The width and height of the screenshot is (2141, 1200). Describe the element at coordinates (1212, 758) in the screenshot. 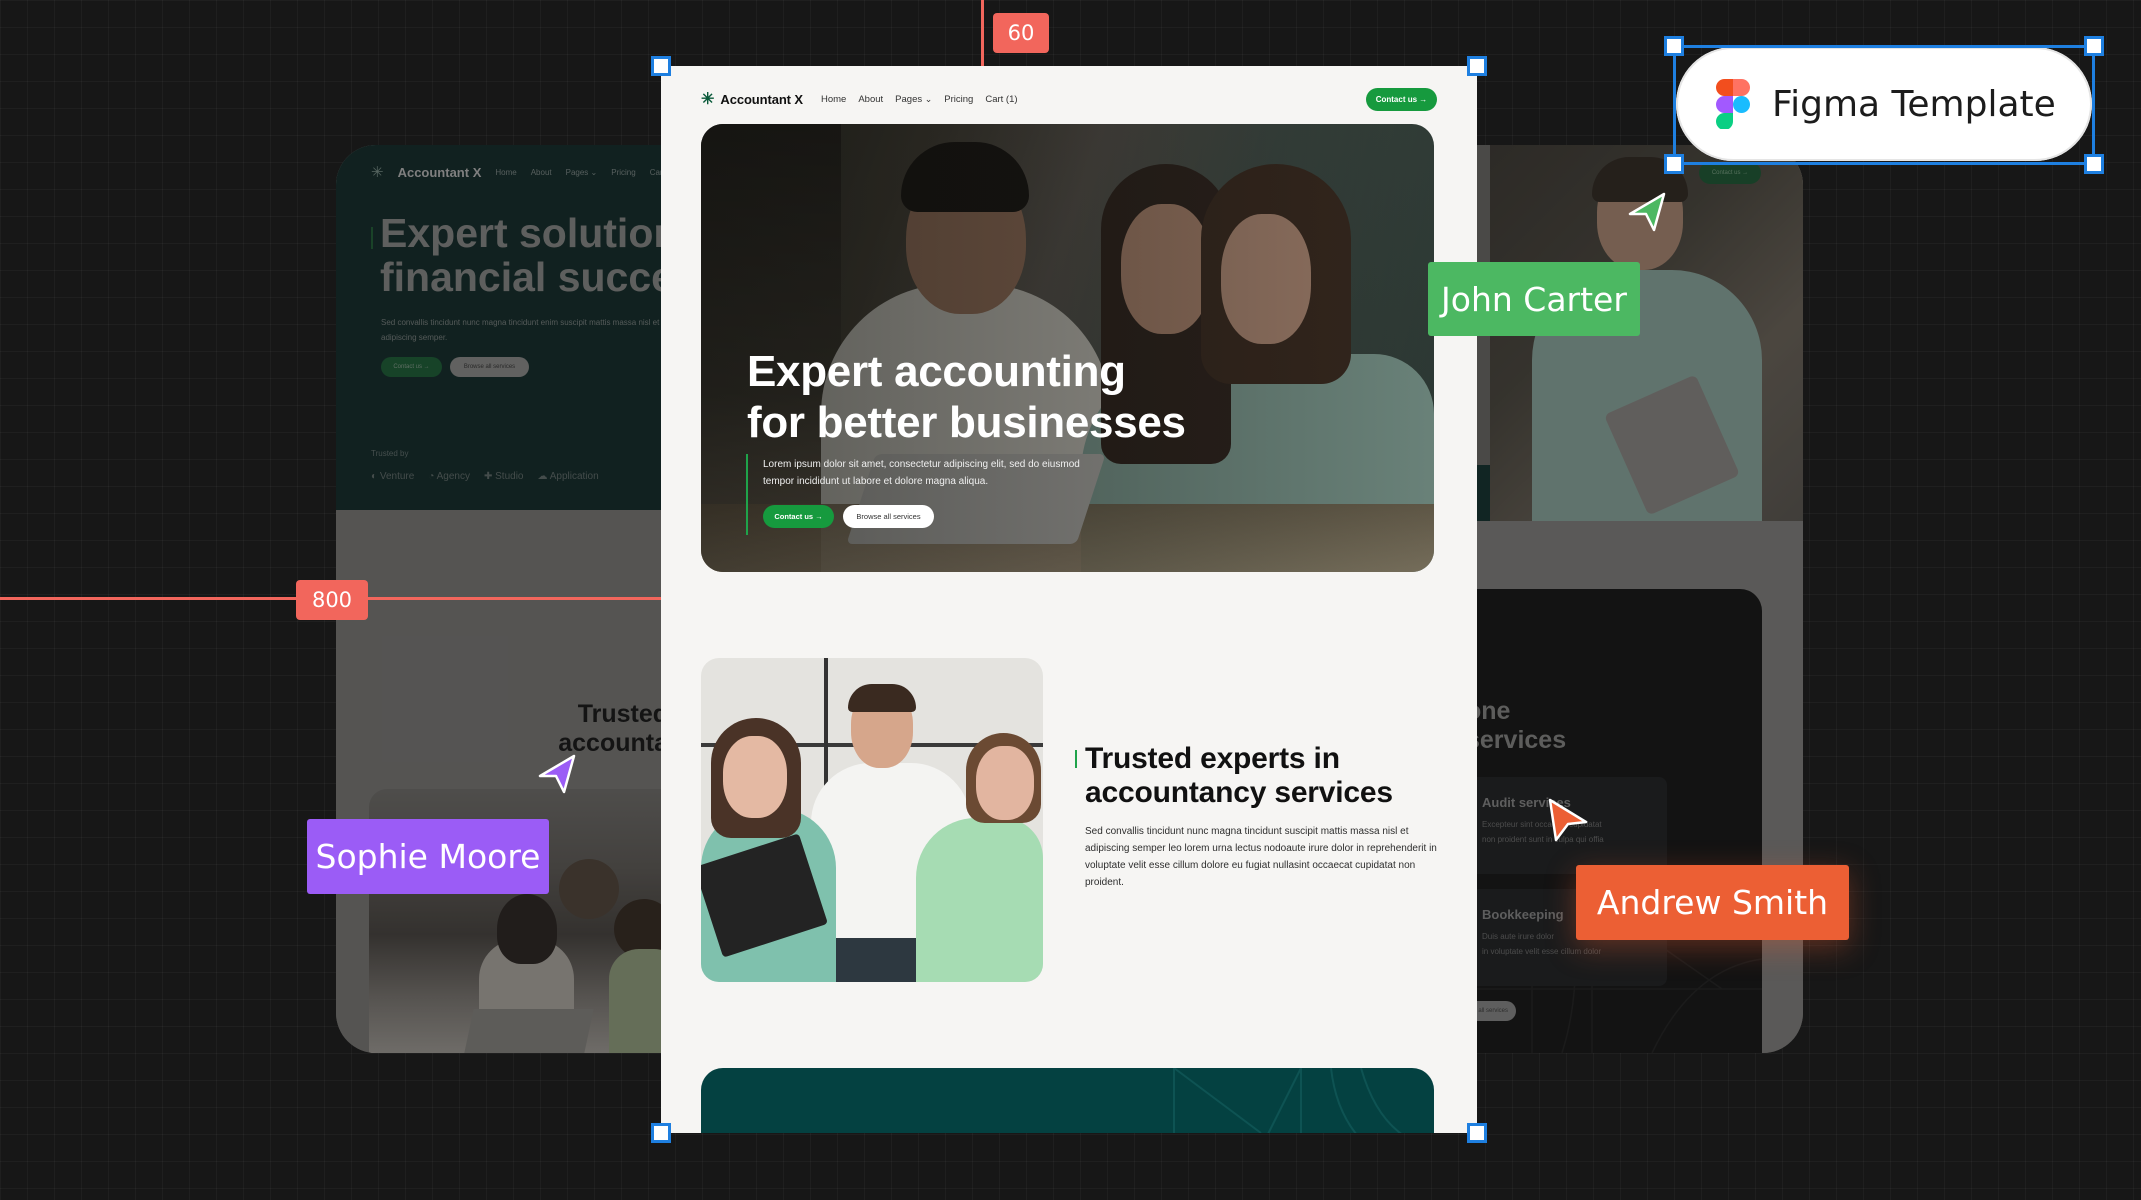

I see `about-title-line1: Trusted experts in` at that location.